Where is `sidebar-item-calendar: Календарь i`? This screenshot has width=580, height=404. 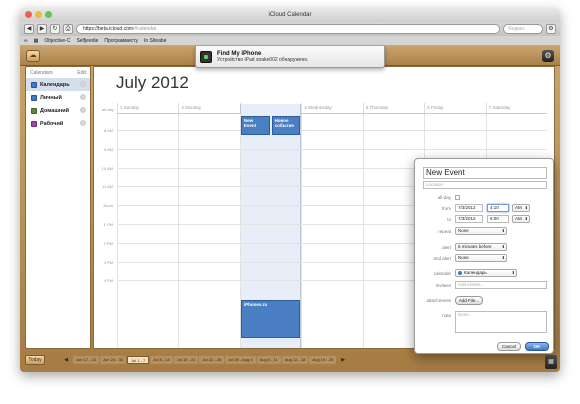 sidebar-item-calendar: Календарь i is located at coordinates (58, 84).